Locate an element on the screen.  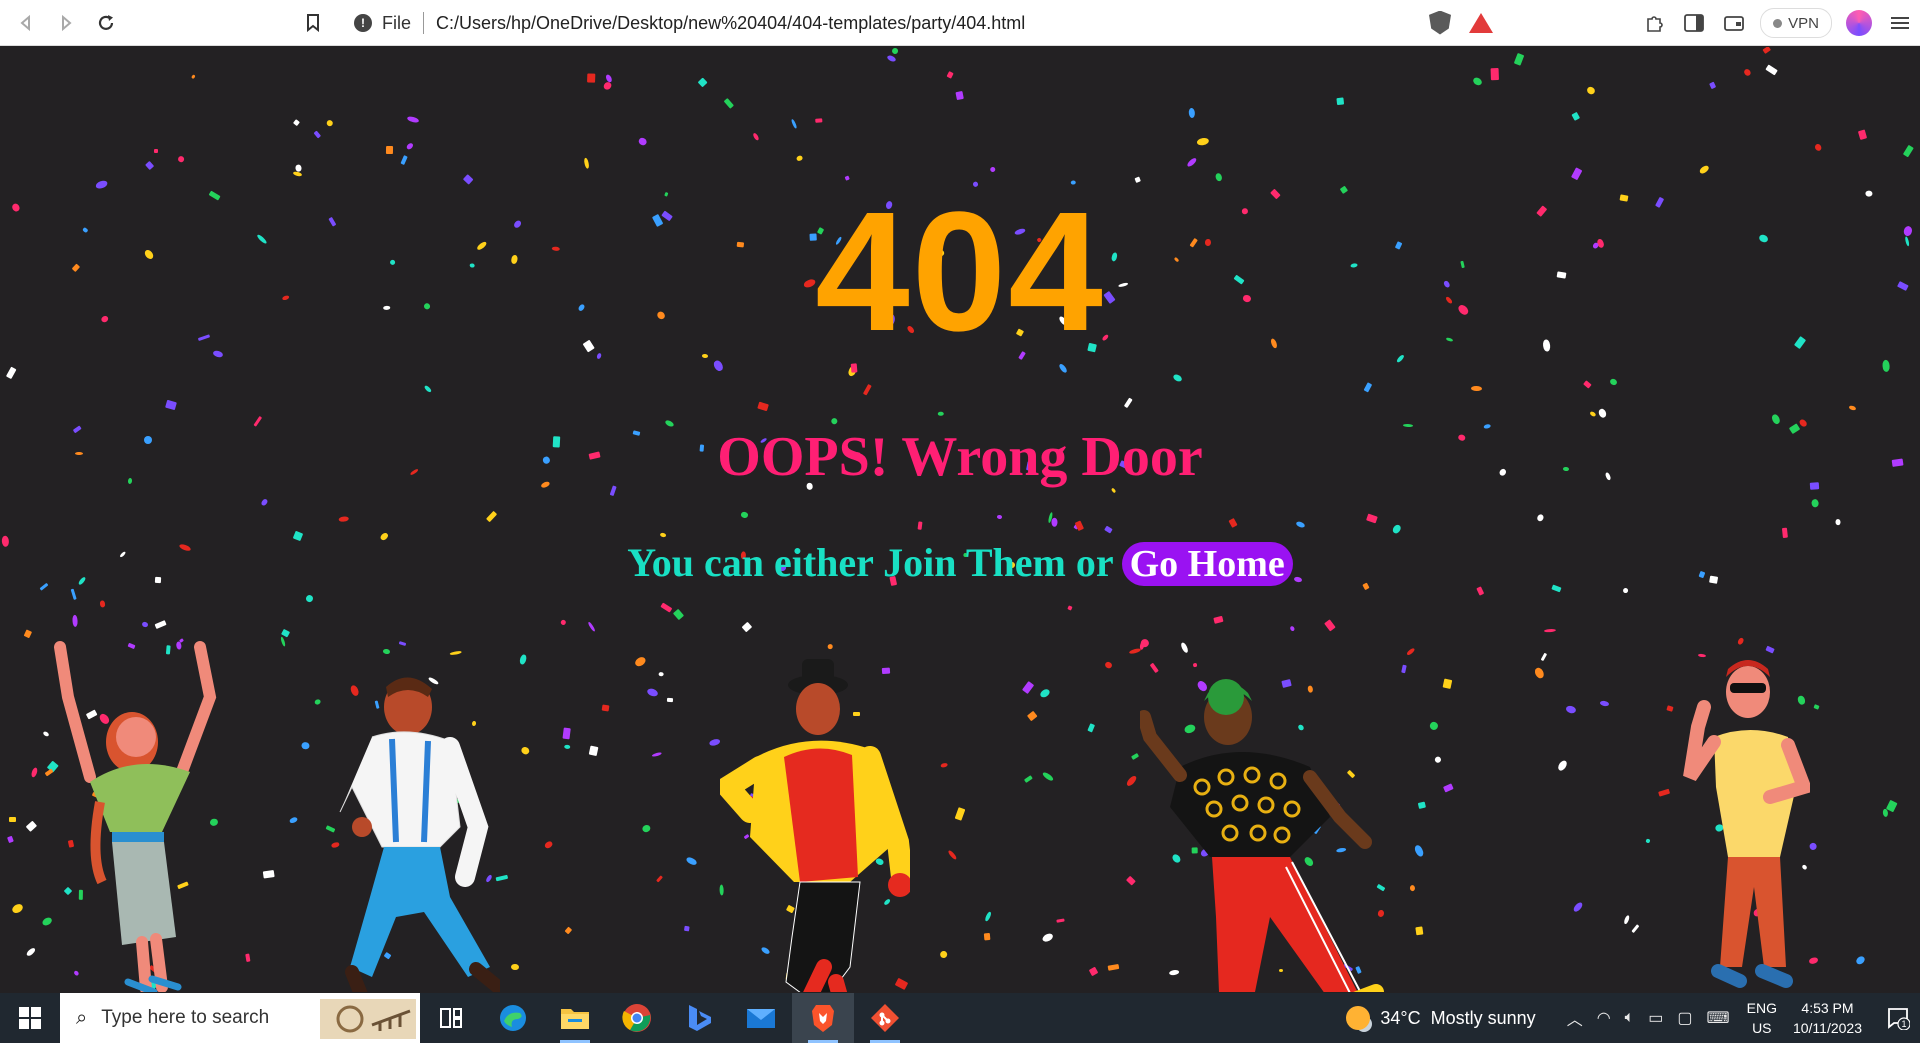
menu-button is located at coordinates (1900, 23).